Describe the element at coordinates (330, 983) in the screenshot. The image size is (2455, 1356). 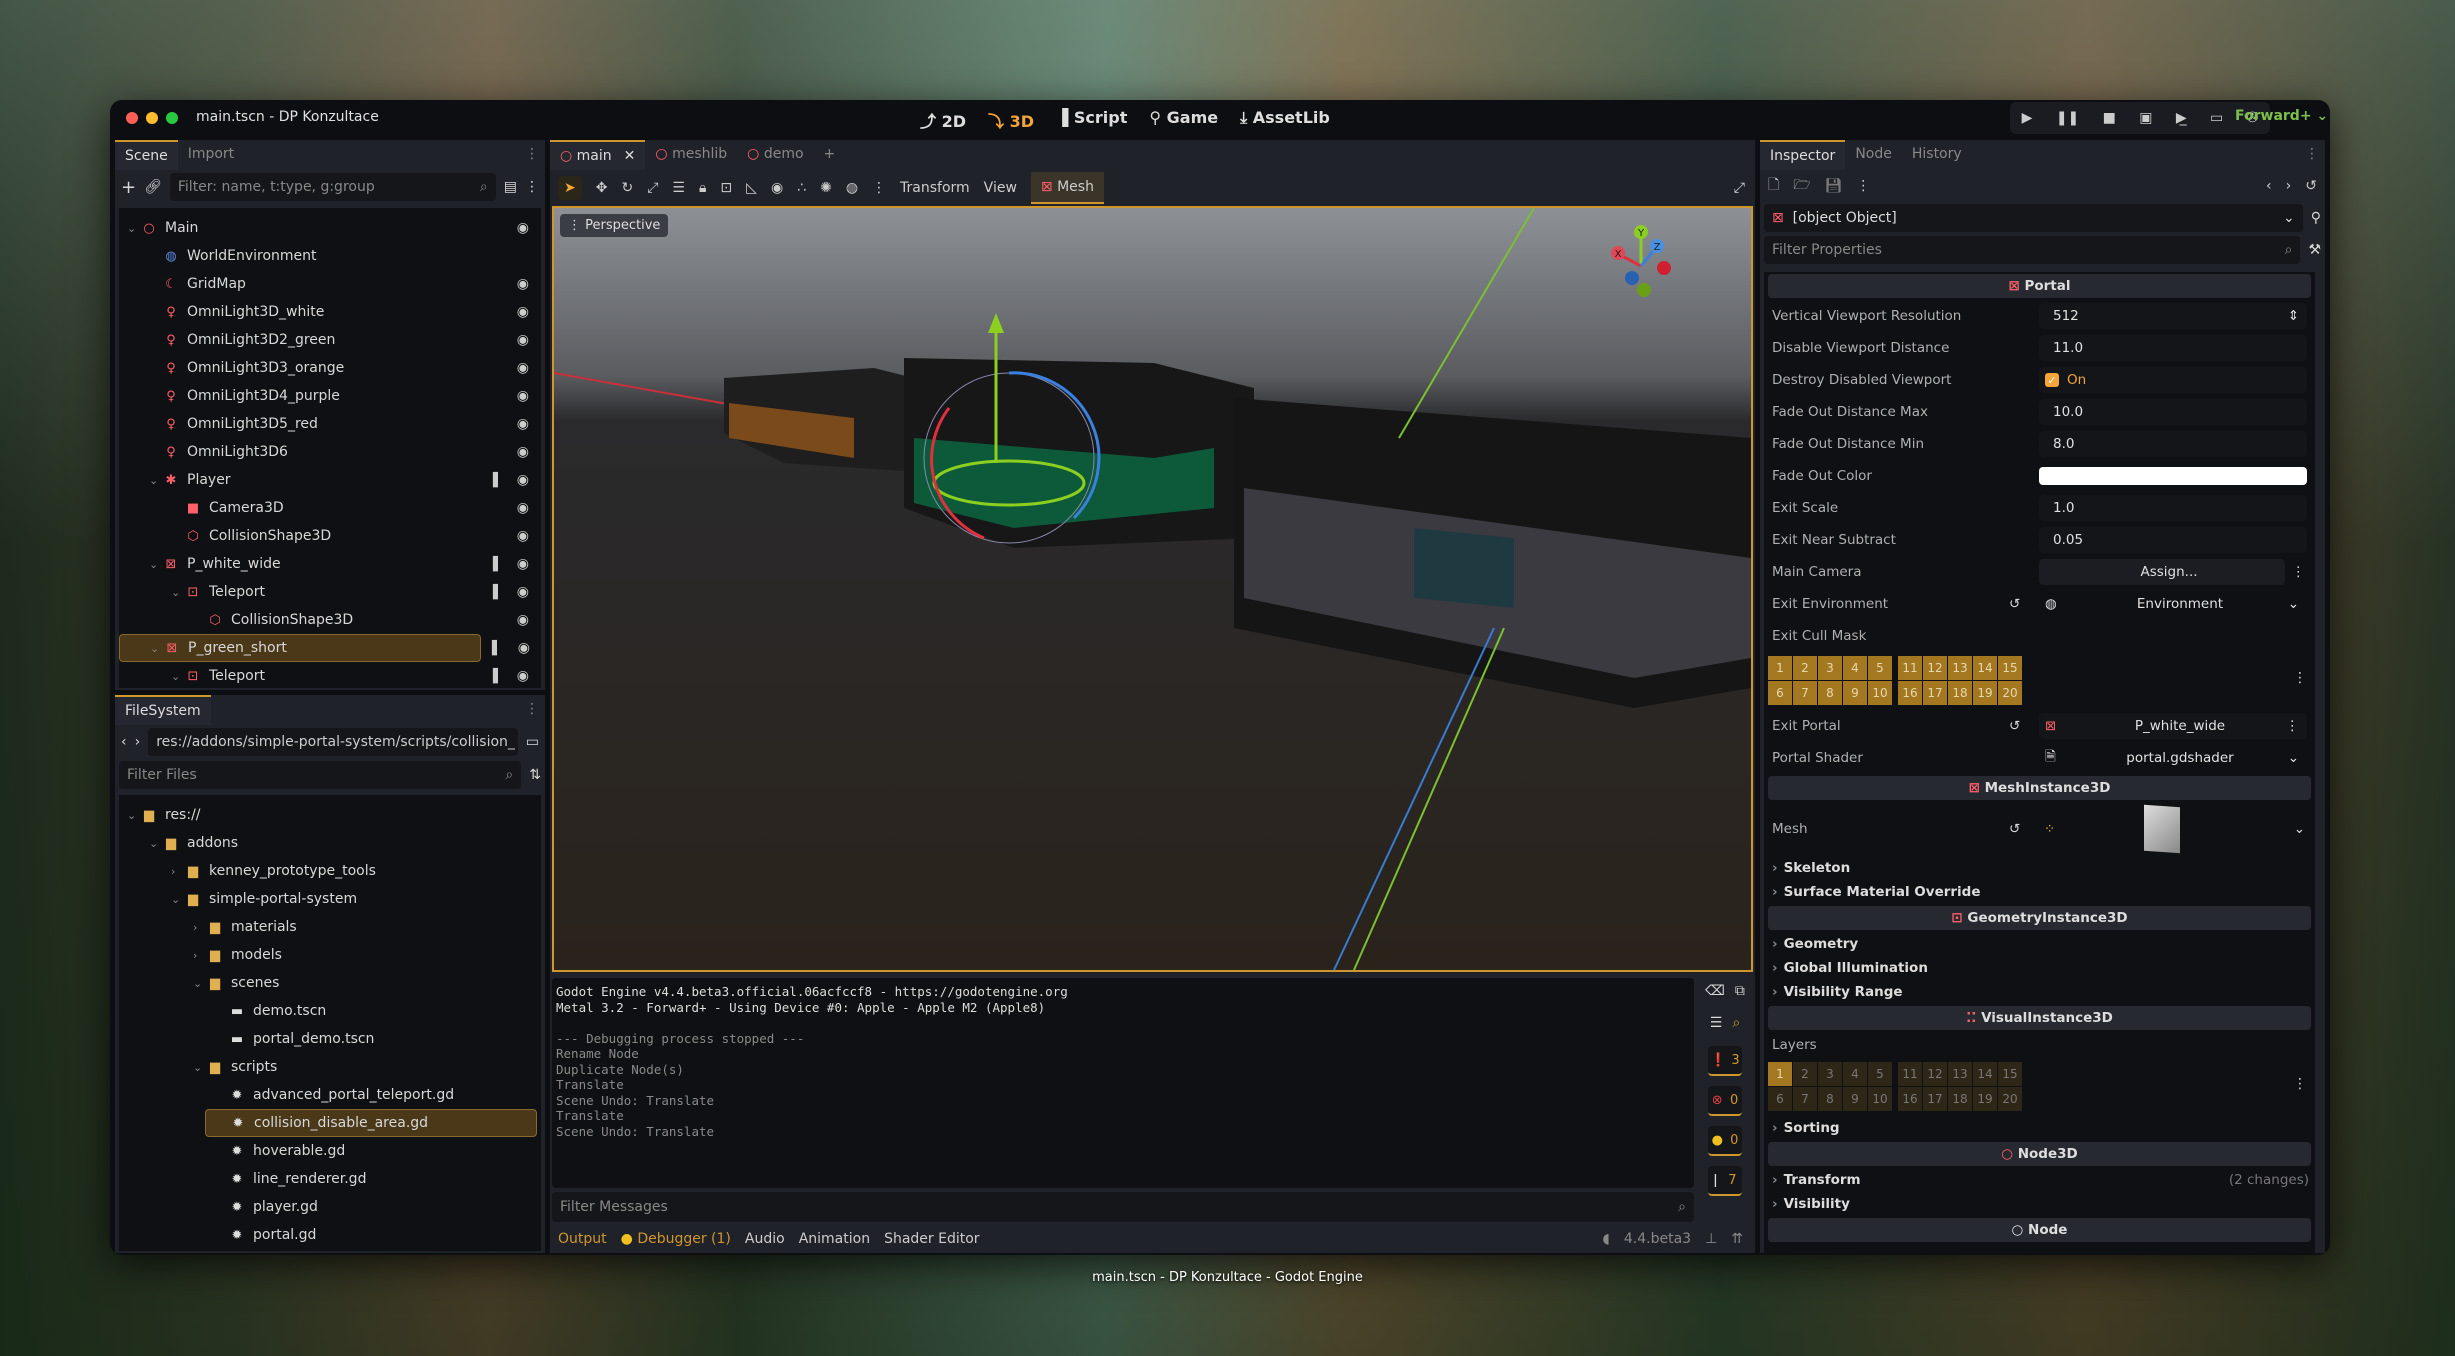
I see `file-tree-item: ⌄ ▆ scenes` at that location.